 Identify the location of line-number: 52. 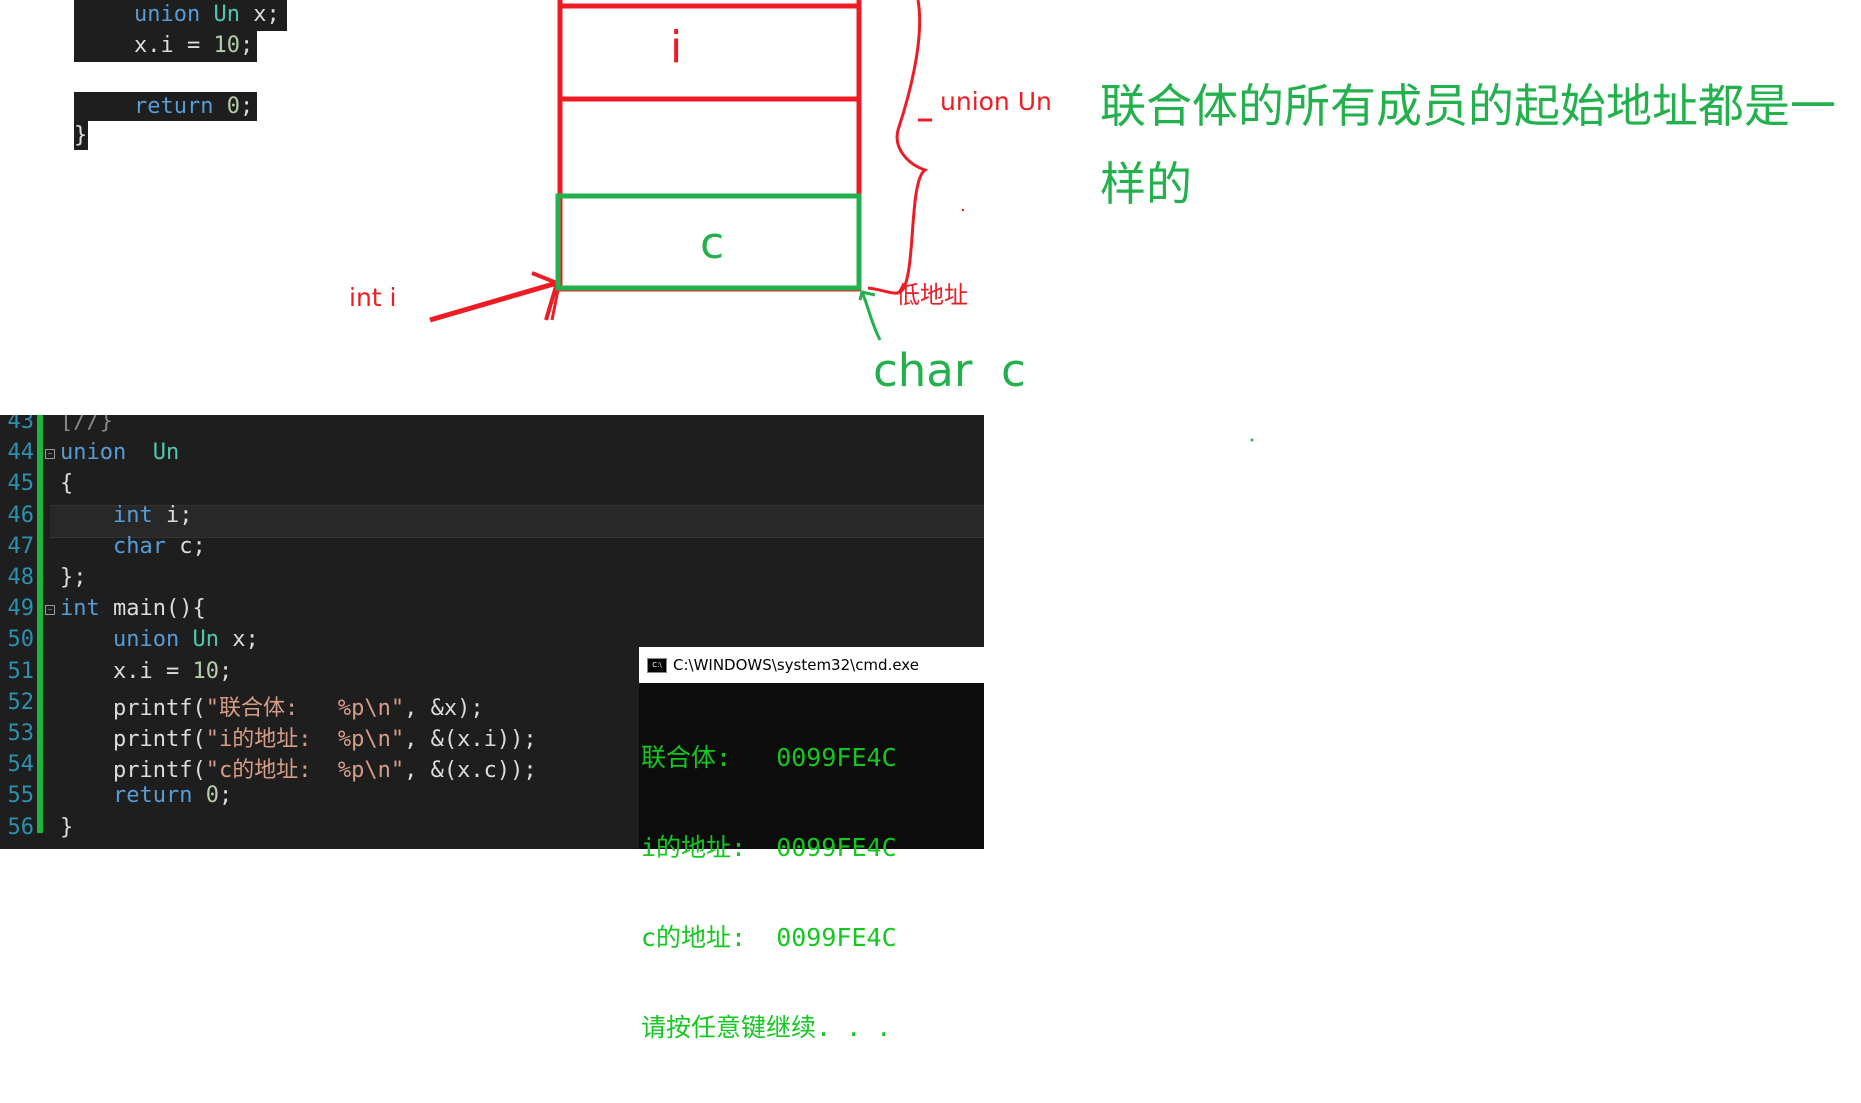
(21, 702).